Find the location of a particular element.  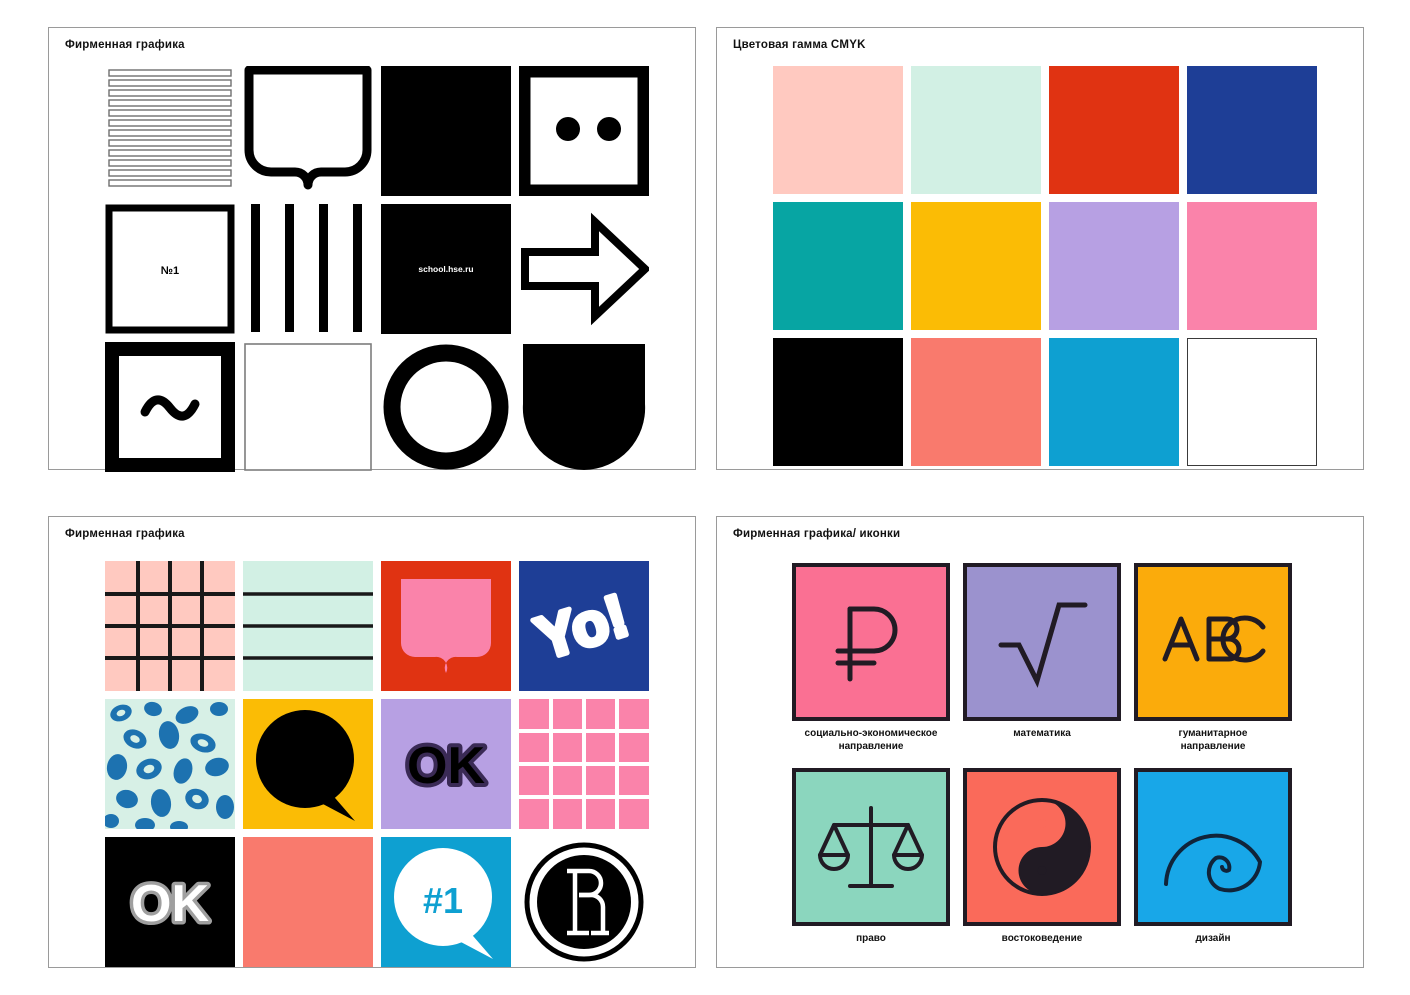

solid-salmon-tile is located at coordinates (308, 902).